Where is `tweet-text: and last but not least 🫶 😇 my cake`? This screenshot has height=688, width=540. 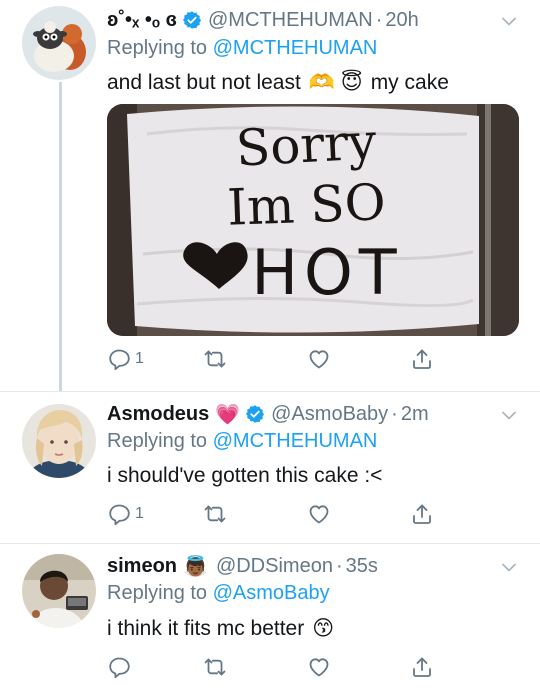 tweet-text: and last but not least 🫶 😇 my cake is located at coordinates (278, 82).